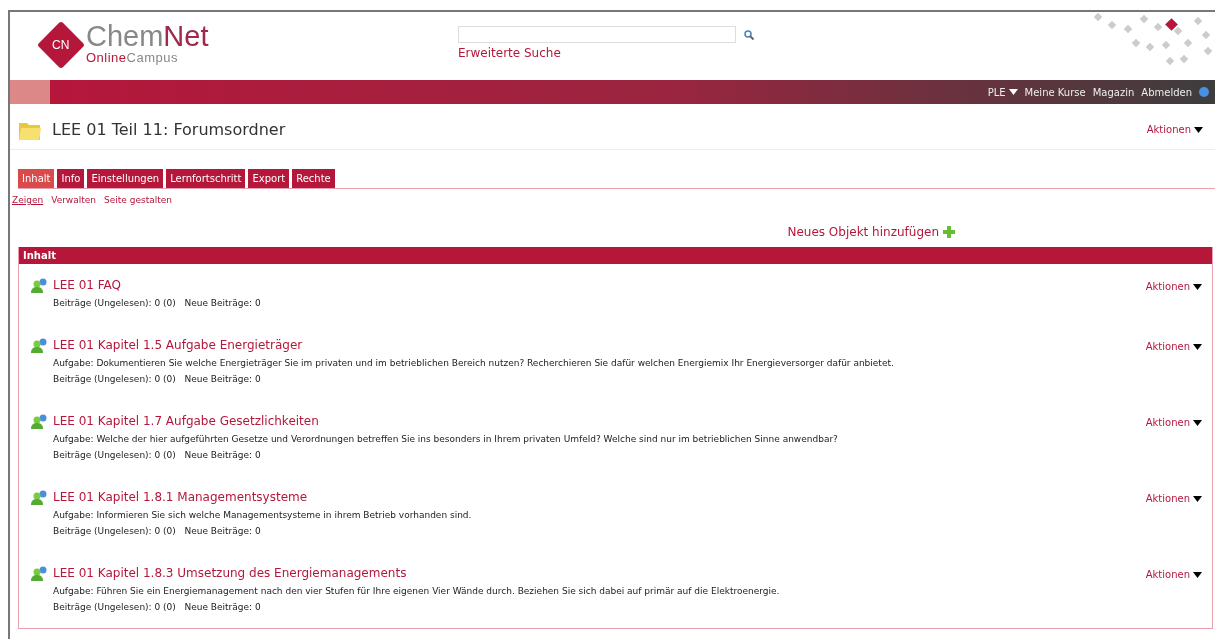  Describe the element at coordinates (313, 178) in the screenshot. I see `tab: Rechte` at that location.